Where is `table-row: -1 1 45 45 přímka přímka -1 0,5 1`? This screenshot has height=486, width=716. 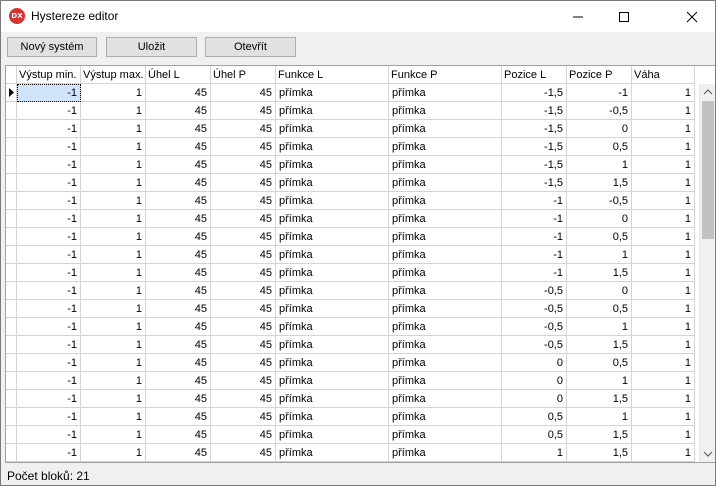
table-row: -1 1 45 45 přímka přímka -1 0,5 1 is located at coordinates (352, 237).